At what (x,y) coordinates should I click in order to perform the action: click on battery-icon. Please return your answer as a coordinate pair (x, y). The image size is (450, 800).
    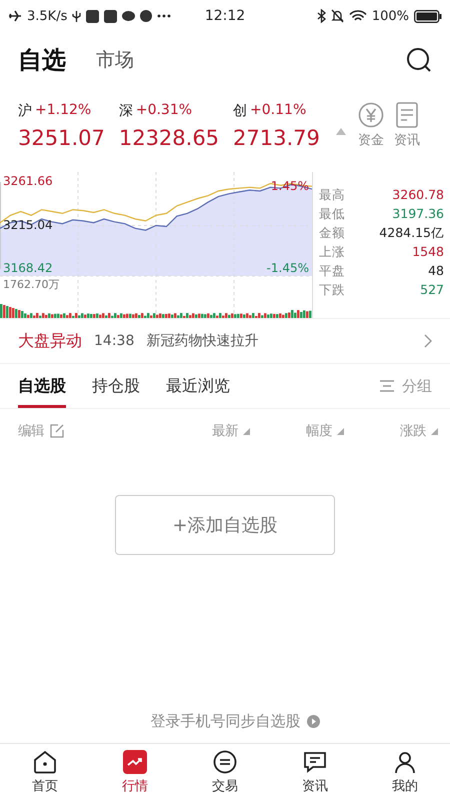
    Looking at the image, I should click on (428, 16).